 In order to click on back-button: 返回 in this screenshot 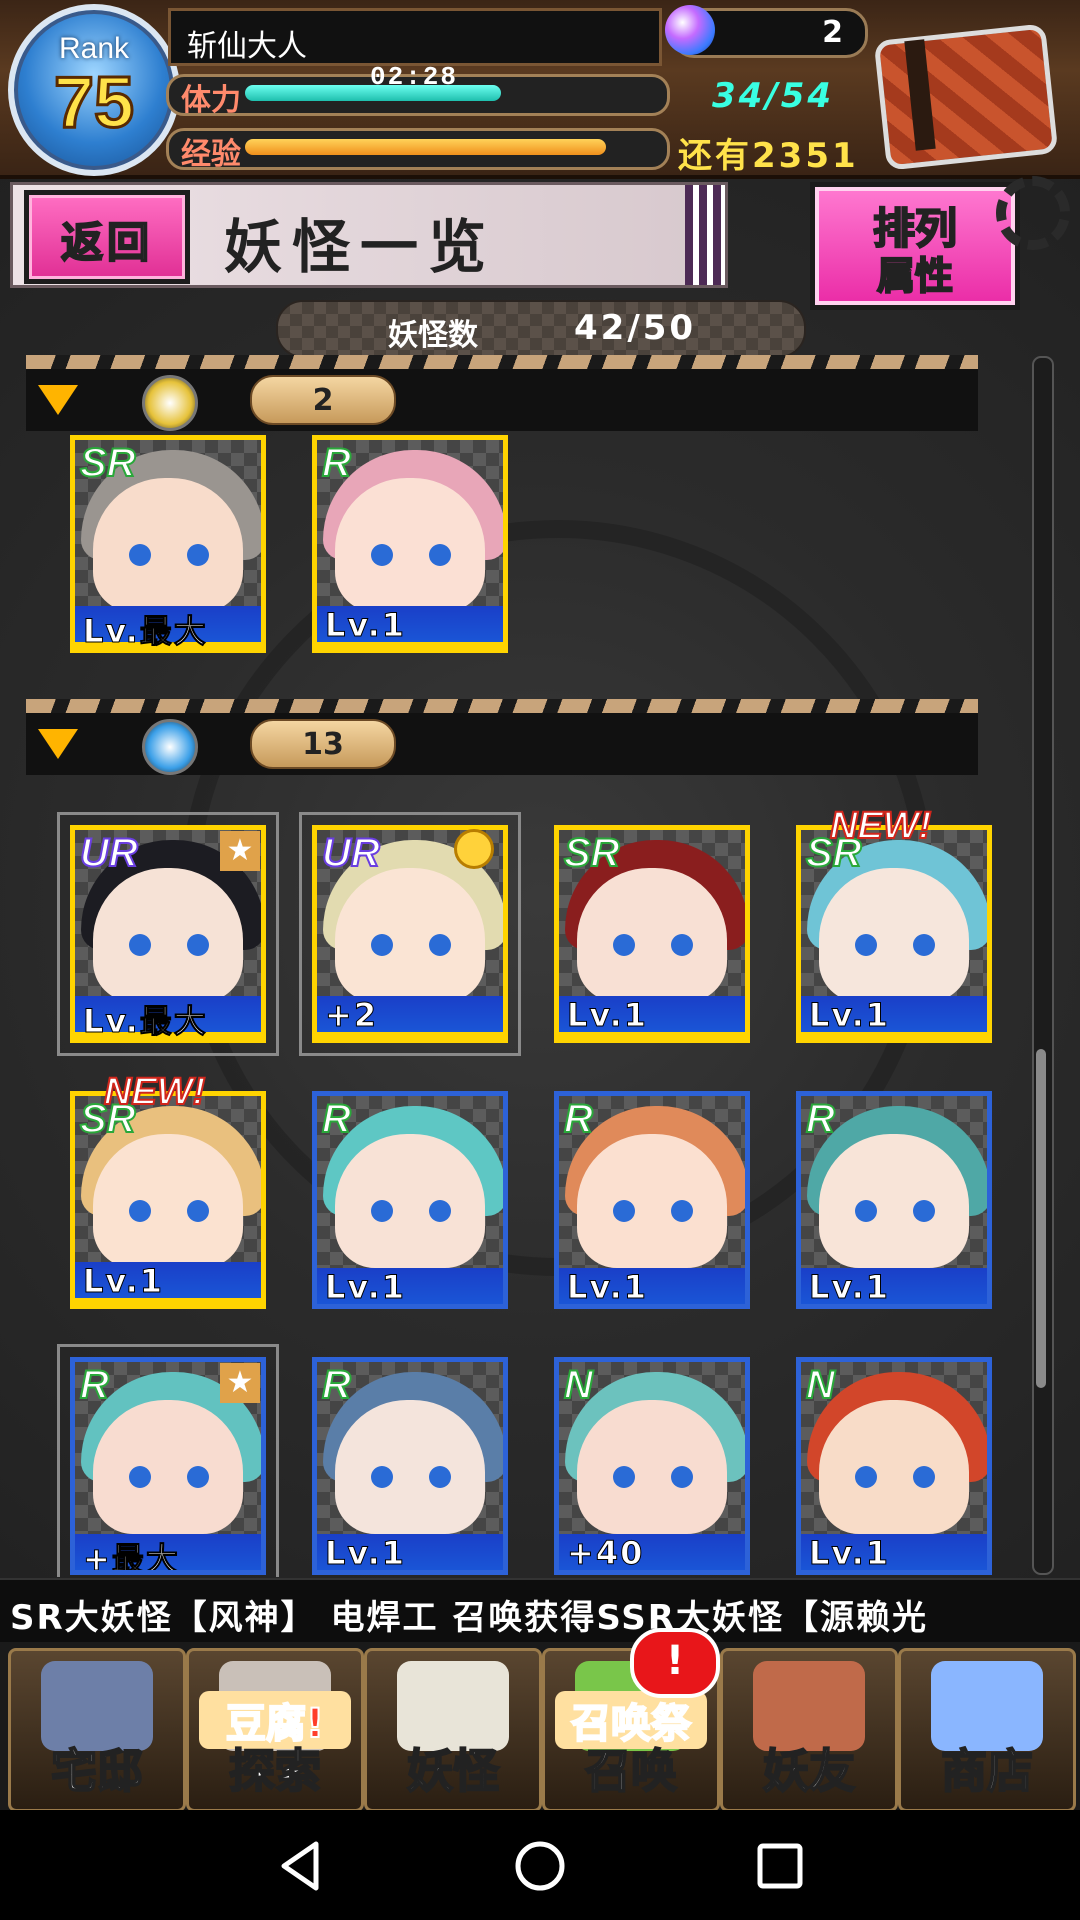, I will do `click(107, 237)`.